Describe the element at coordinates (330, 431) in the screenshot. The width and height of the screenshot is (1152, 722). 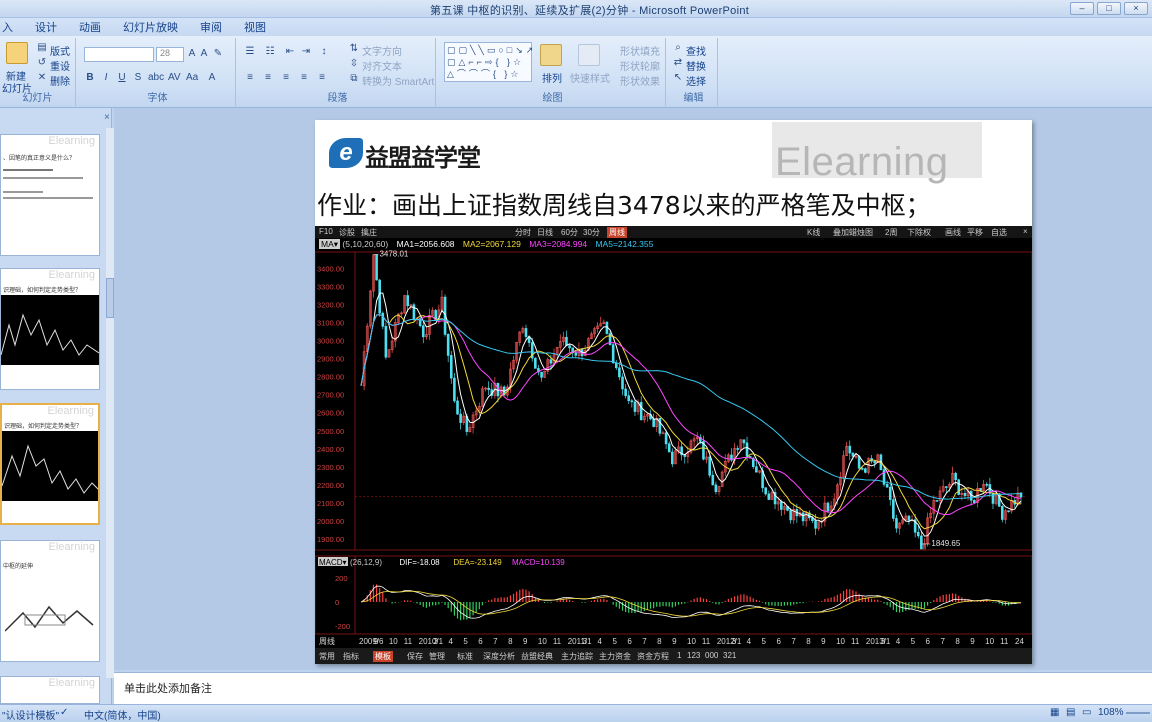
I see `price-tick-label: 2500.00` at that location.